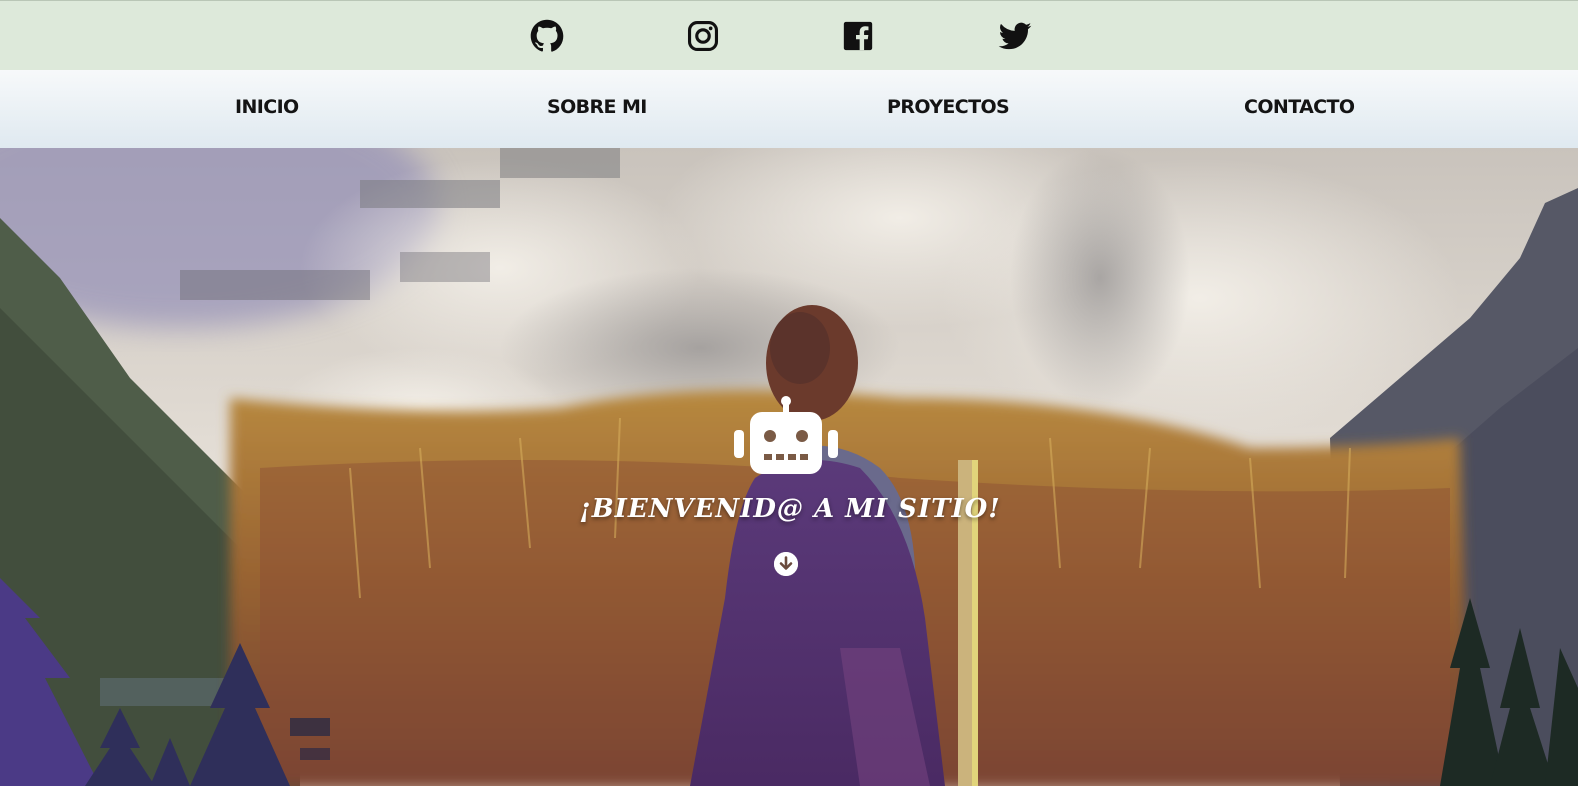  I want to click on facebook-link, so click(858, 36).